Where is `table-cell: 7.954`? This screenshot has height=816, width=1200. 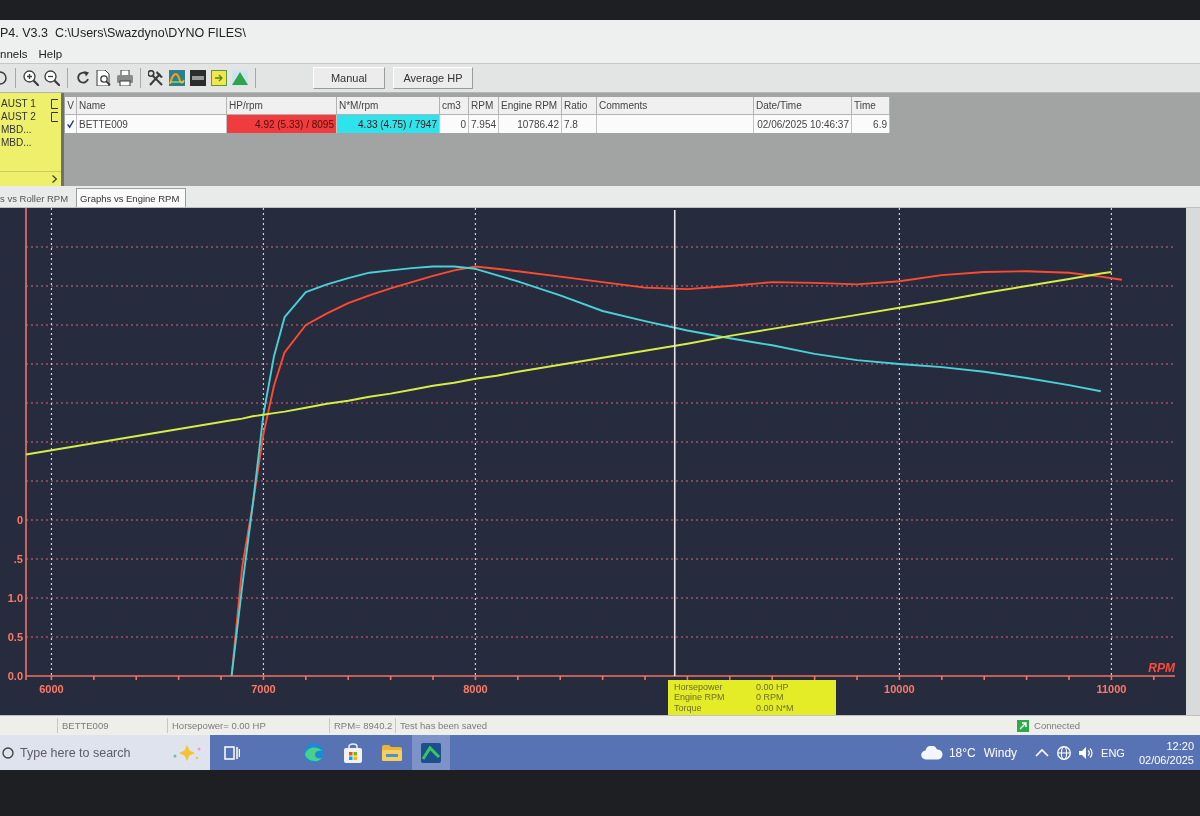
table-cell: 7.954 is located at coordinates (484, 124).